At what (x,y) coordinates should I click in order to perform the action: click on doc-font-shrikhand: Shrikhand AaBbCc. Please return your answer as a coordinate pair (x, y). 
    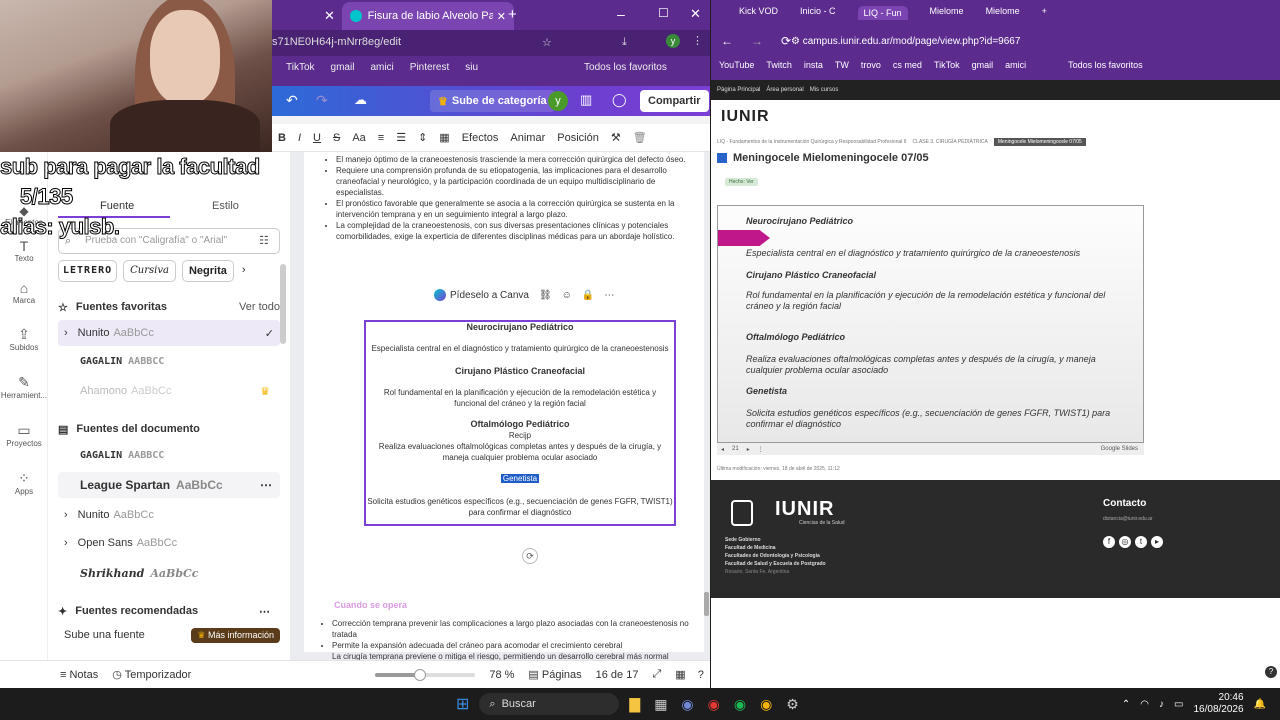
    Looking at the image, I should click on (169, 573).